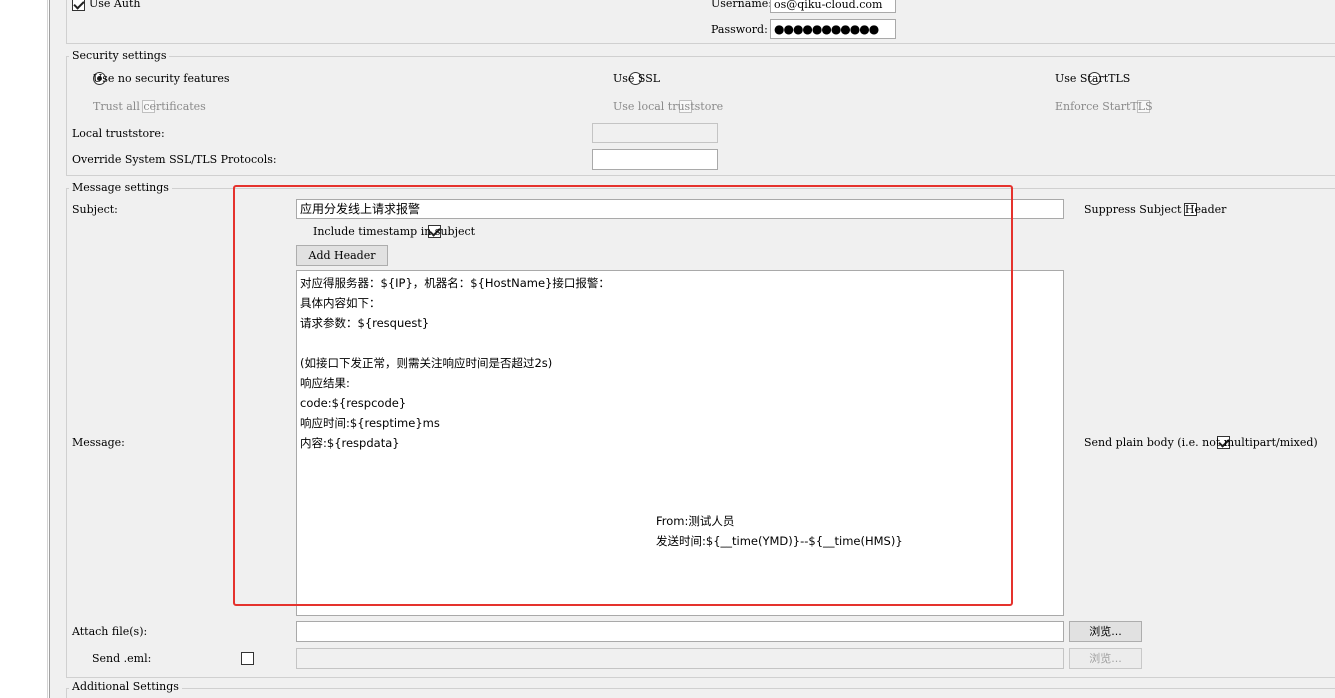 This screenshot has width=1335, height=698. I want to click on message-body-line, so click(680, 343).